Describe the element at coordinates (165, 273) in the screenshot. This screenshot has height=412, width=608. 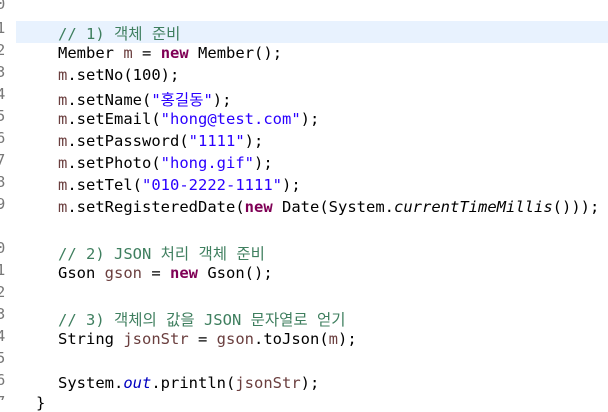
I see `code-line: Gson gson = new Gson();` at that location.